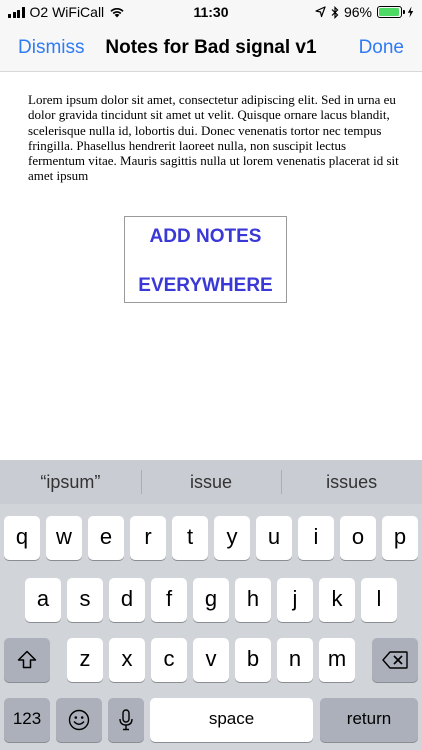 This screenshot has width=422, height=750. I want to click on delete-key, so click(395, 660).